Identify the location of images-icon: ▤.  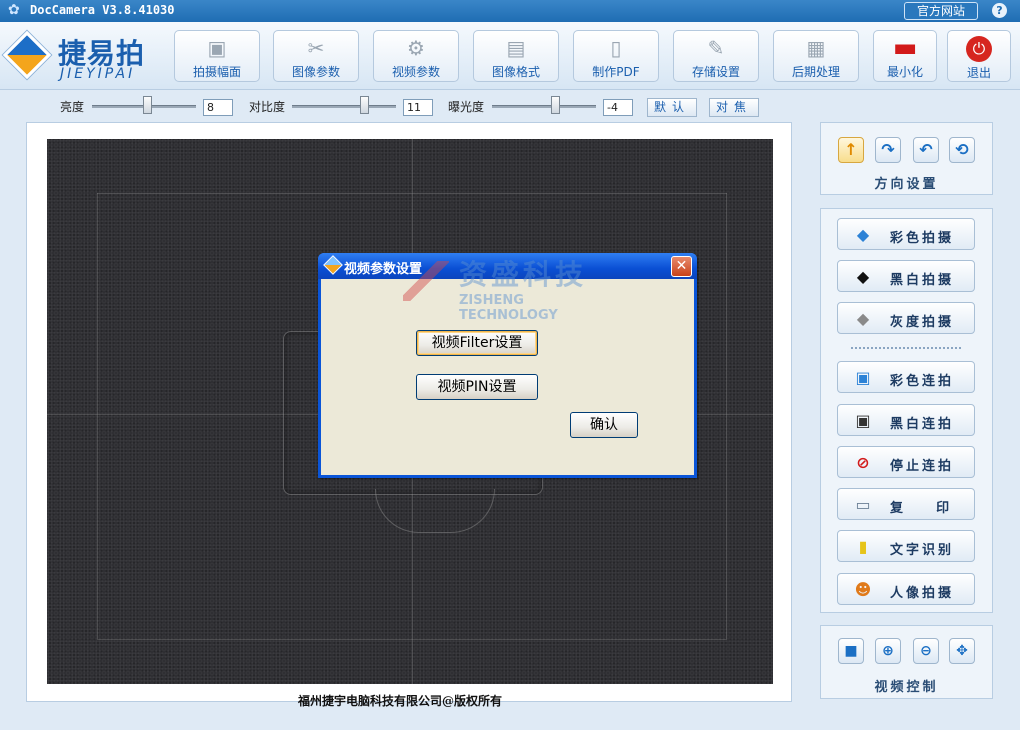
(516, 48).